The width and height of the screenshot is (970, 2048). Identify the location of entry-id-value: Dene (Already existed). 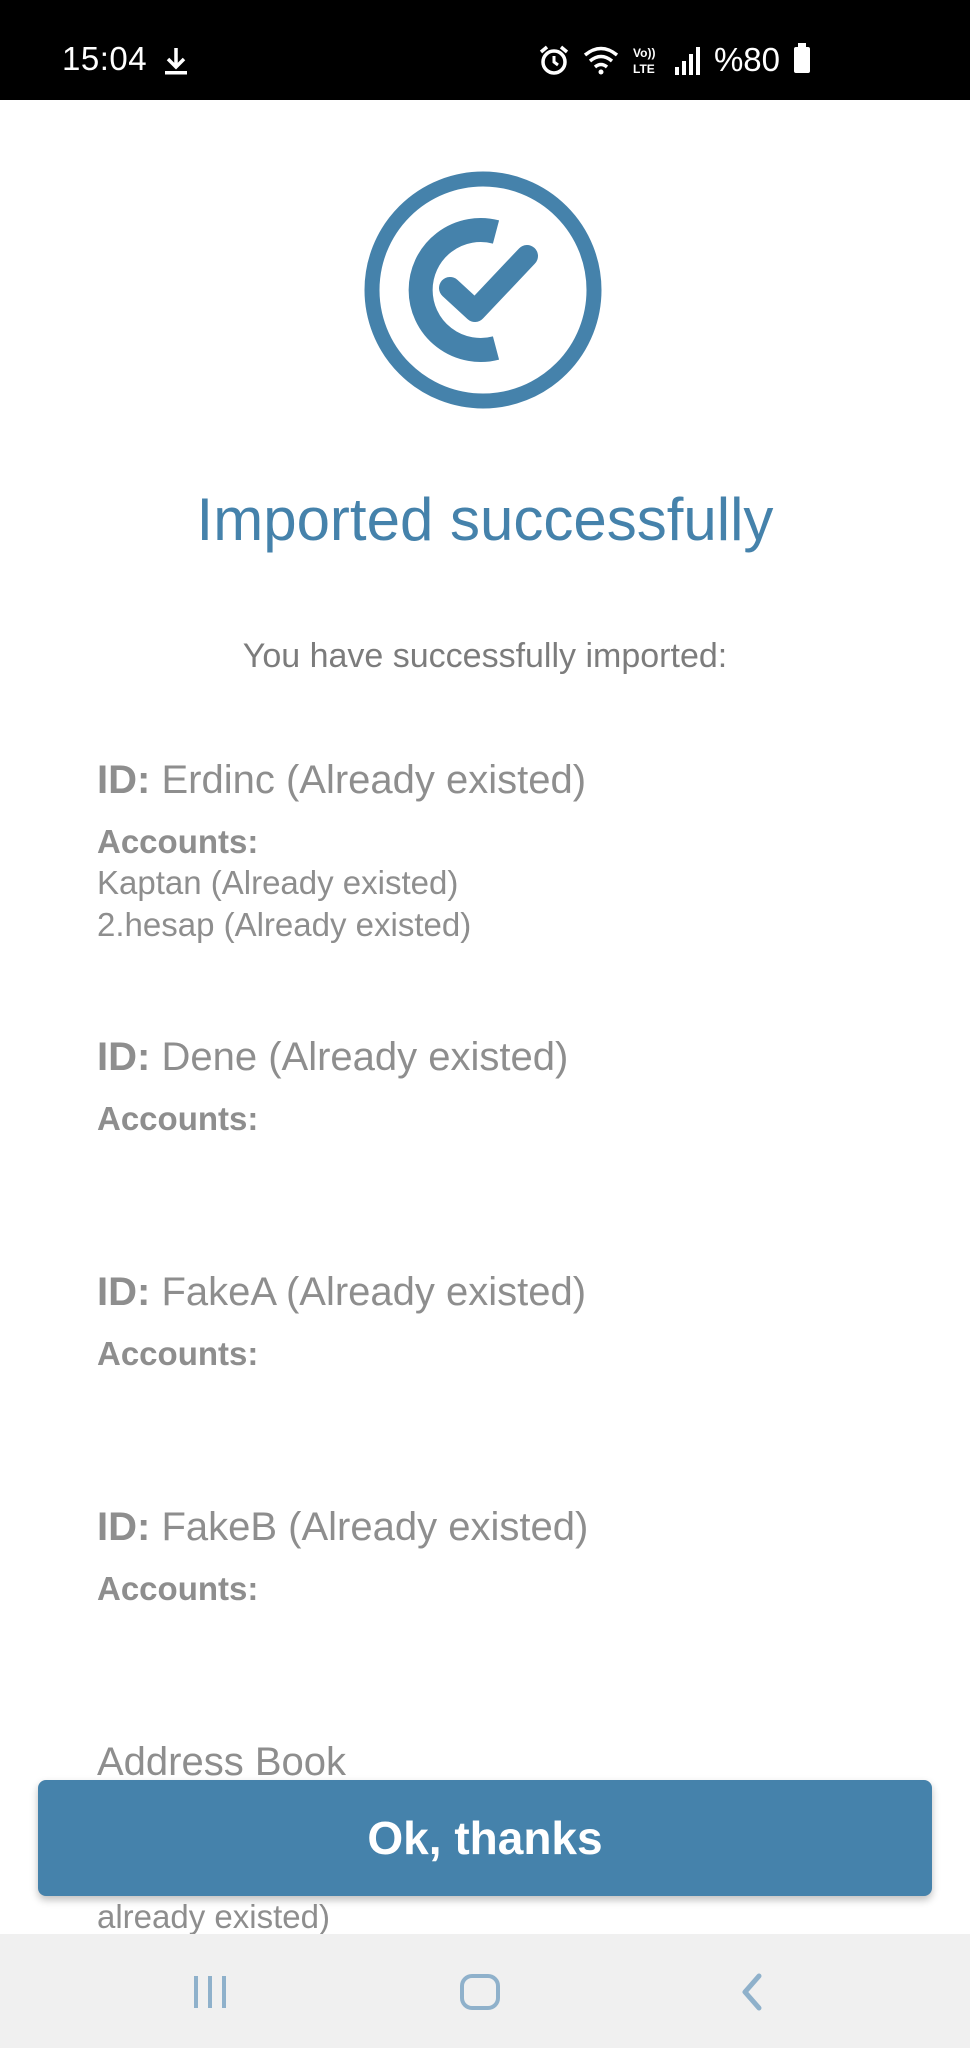
(365, 1057).